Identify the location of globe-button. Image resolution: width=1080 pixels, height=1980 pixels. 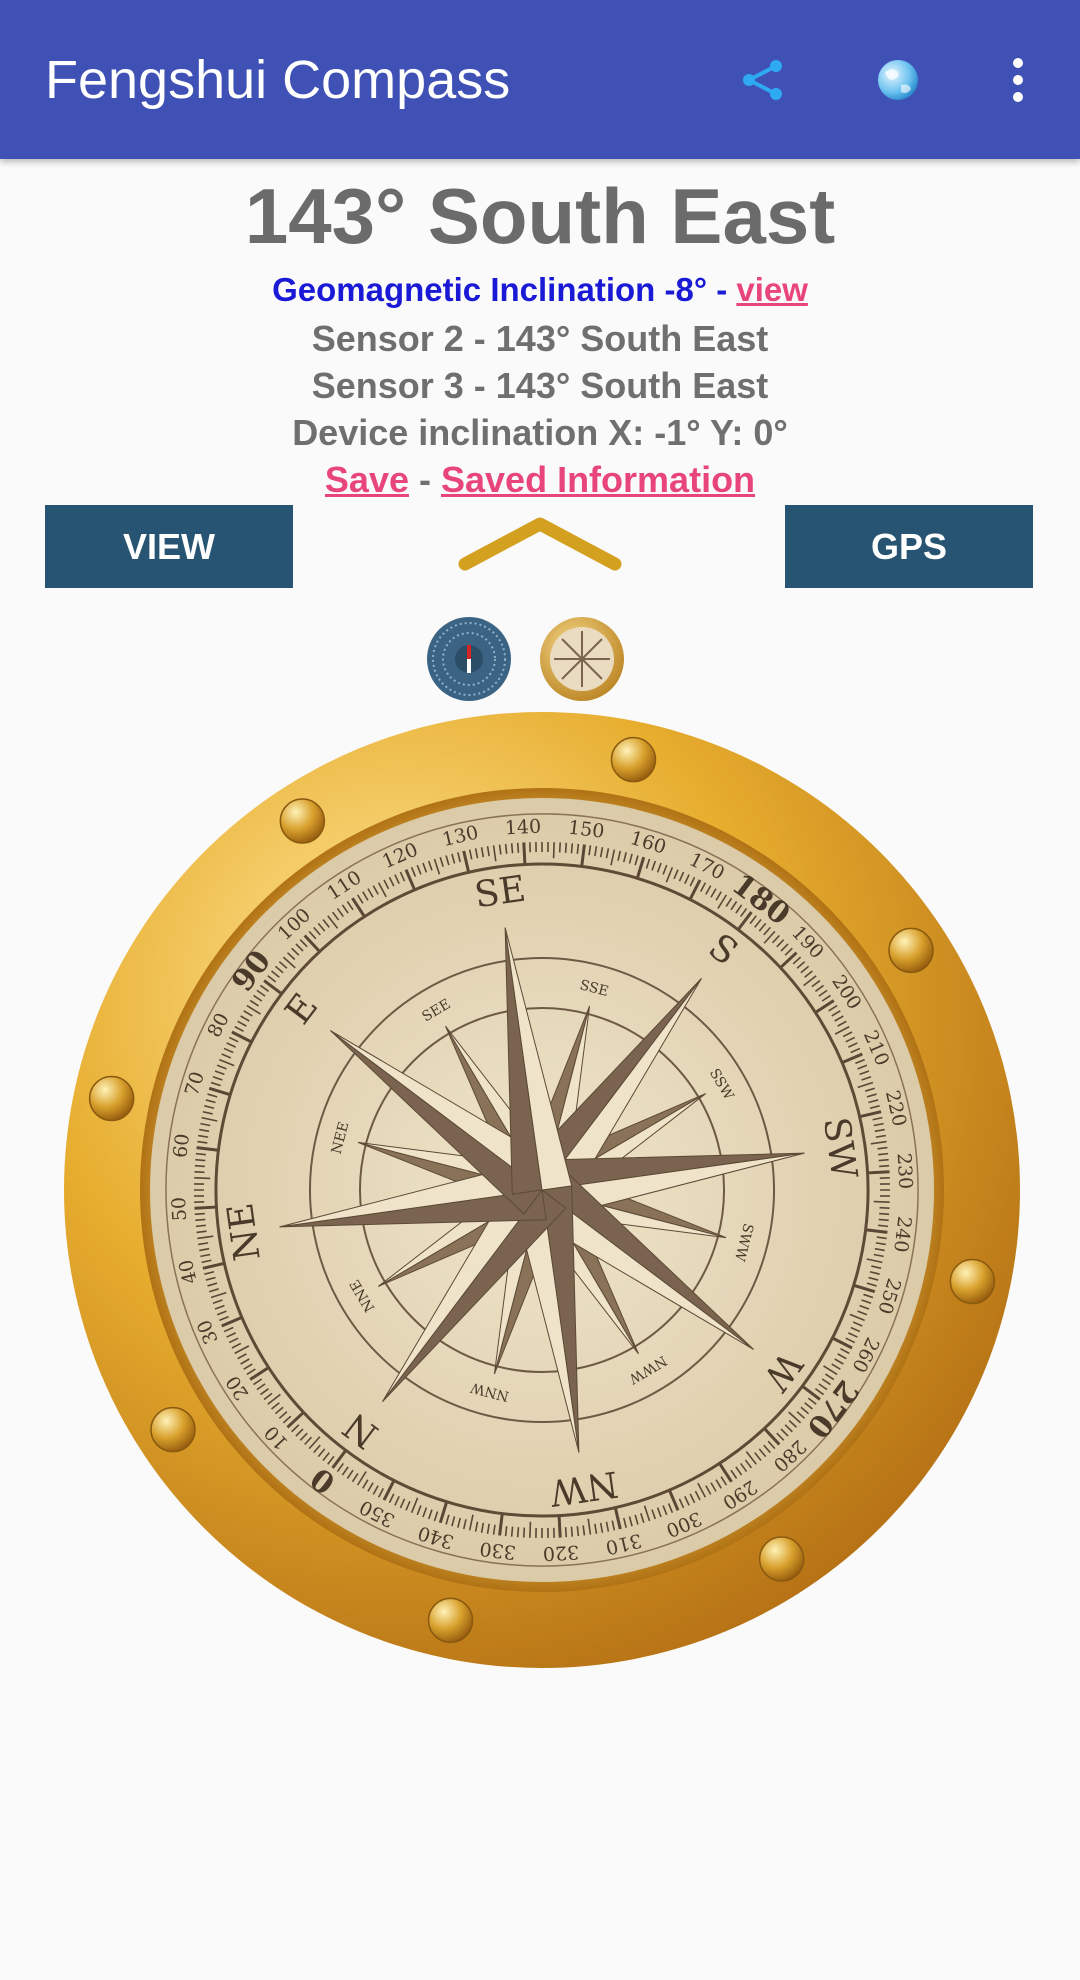
(898, 80).